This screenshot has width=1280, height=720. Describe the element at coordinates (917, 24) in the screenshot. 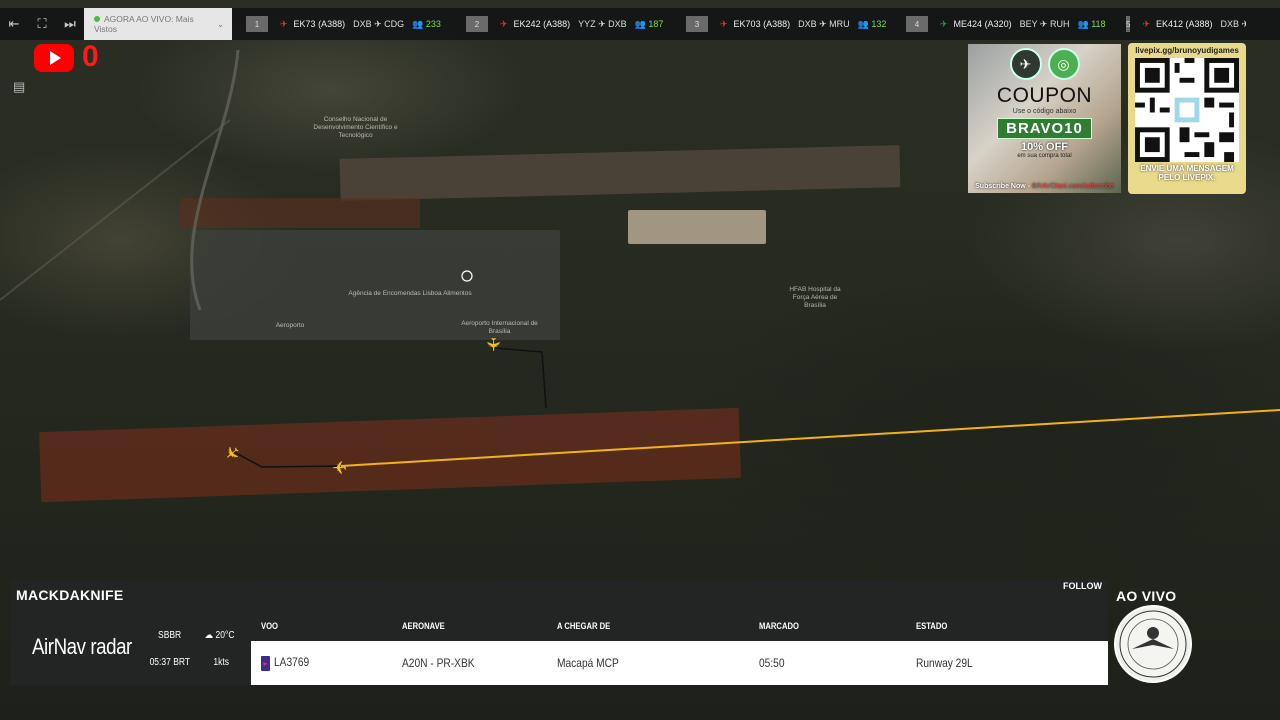

I see `ticker-rank: 4` at that location.